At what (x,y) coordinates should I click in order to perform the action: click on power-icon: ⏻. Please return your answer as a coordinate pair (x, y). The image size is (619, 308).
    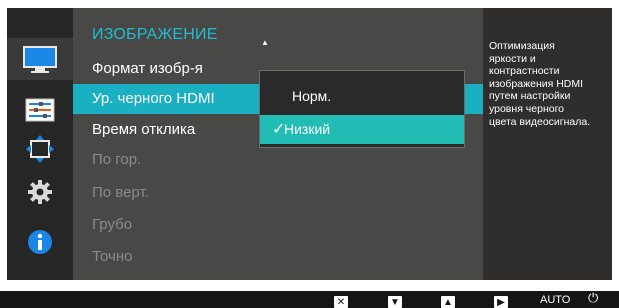
    Looking at the image, I should click on (593, 297).